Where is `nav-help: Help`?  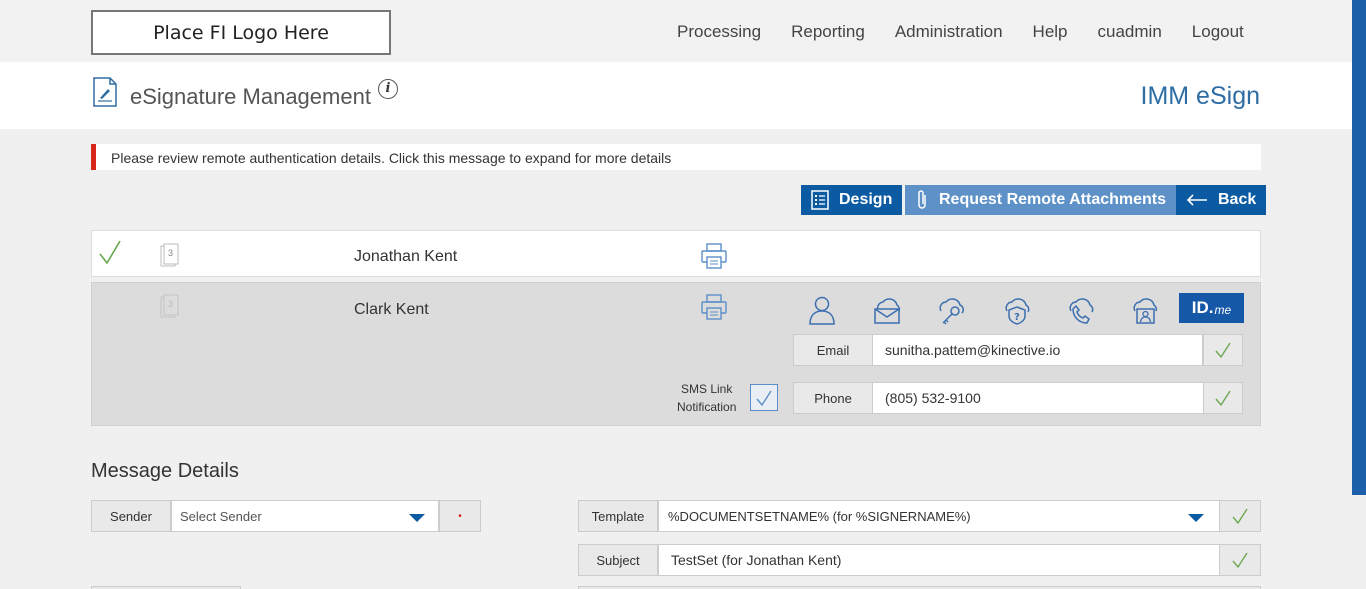
nav-help: Help is located at coordinates (1050, 32).